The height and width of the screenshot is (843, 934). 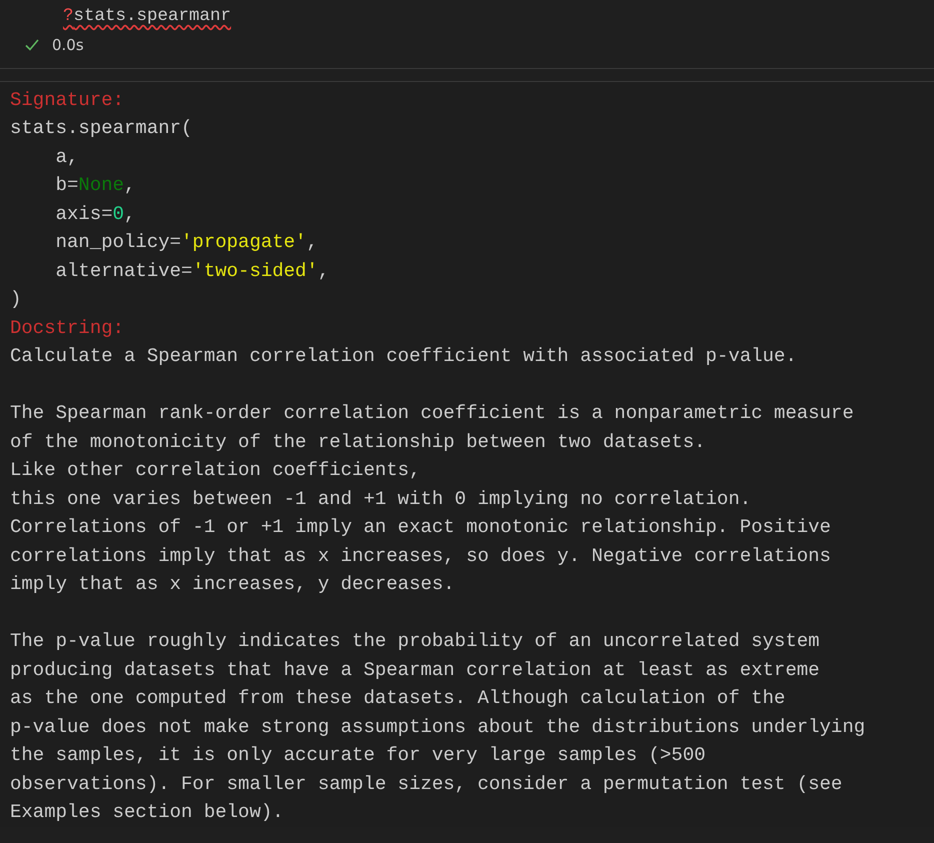 I want to click on docstring-label: Docstring:, so click(x=68, y=328).